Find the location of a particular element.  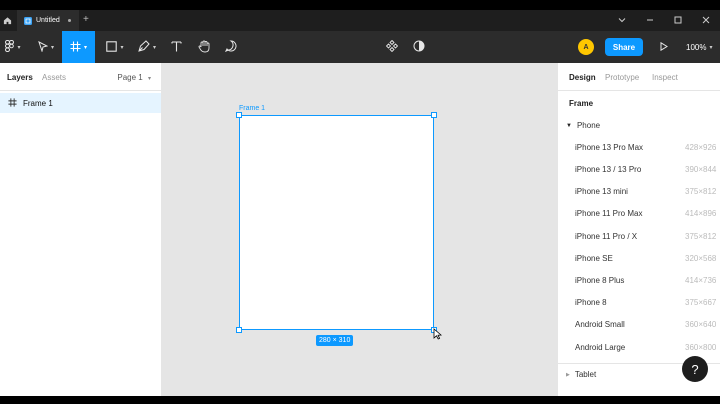

preset-name: iPhone 13 Pro Max is located at coordinates (609, 147).